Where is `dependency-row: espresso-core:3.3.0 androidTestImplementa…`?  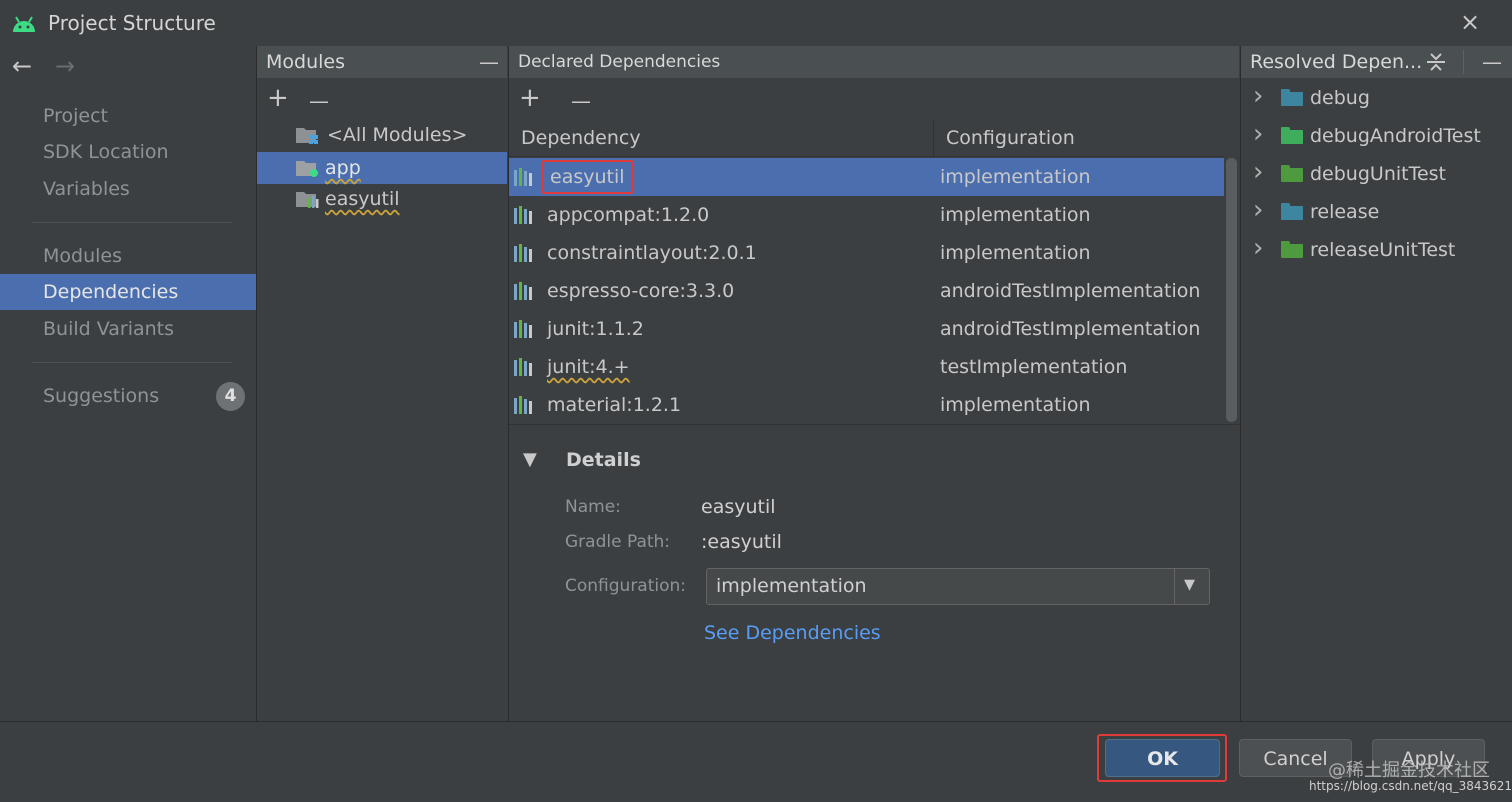 dependency-row: espresso-core:3.3.0 androidTestImplementa… is located at coordinates (866, 291).